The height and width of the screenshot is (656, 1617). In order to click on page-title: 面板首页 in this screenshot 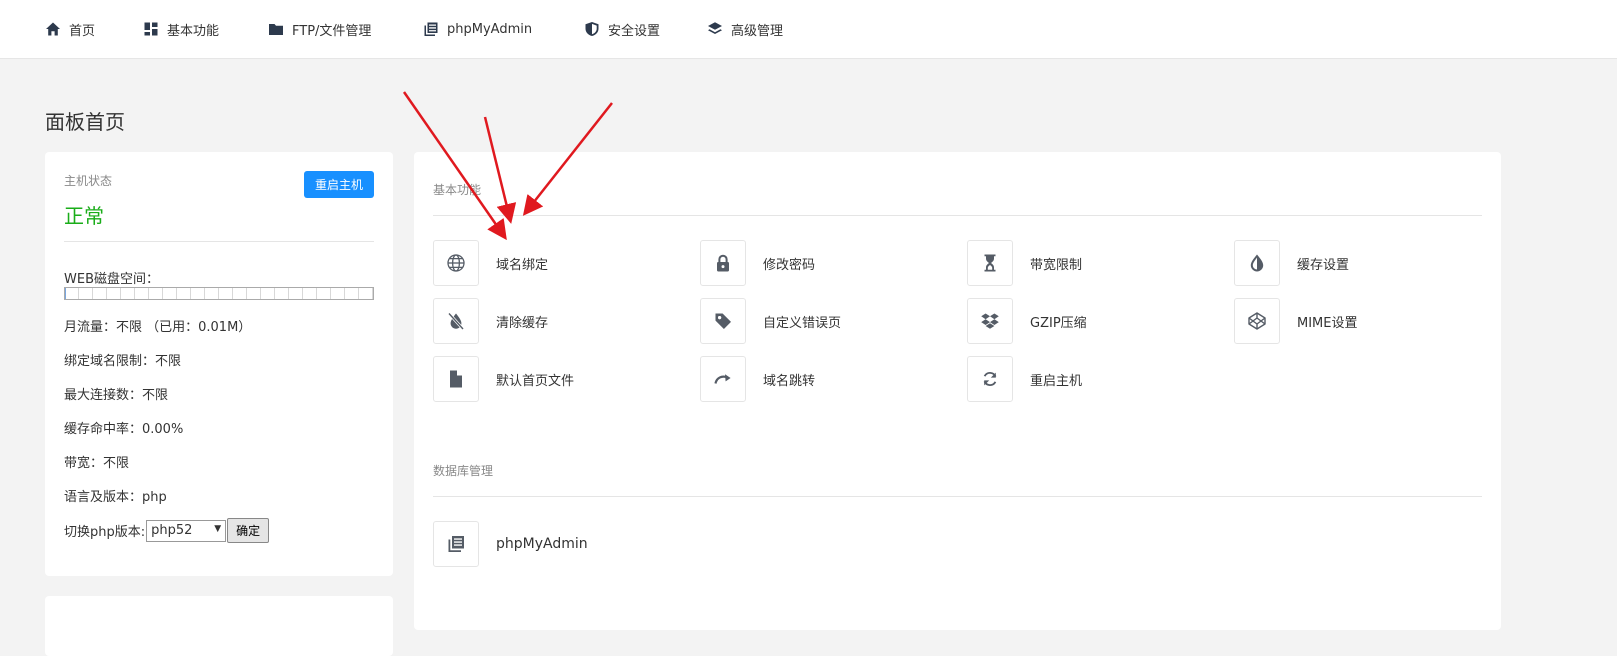, I will do `click(85, 122)`.